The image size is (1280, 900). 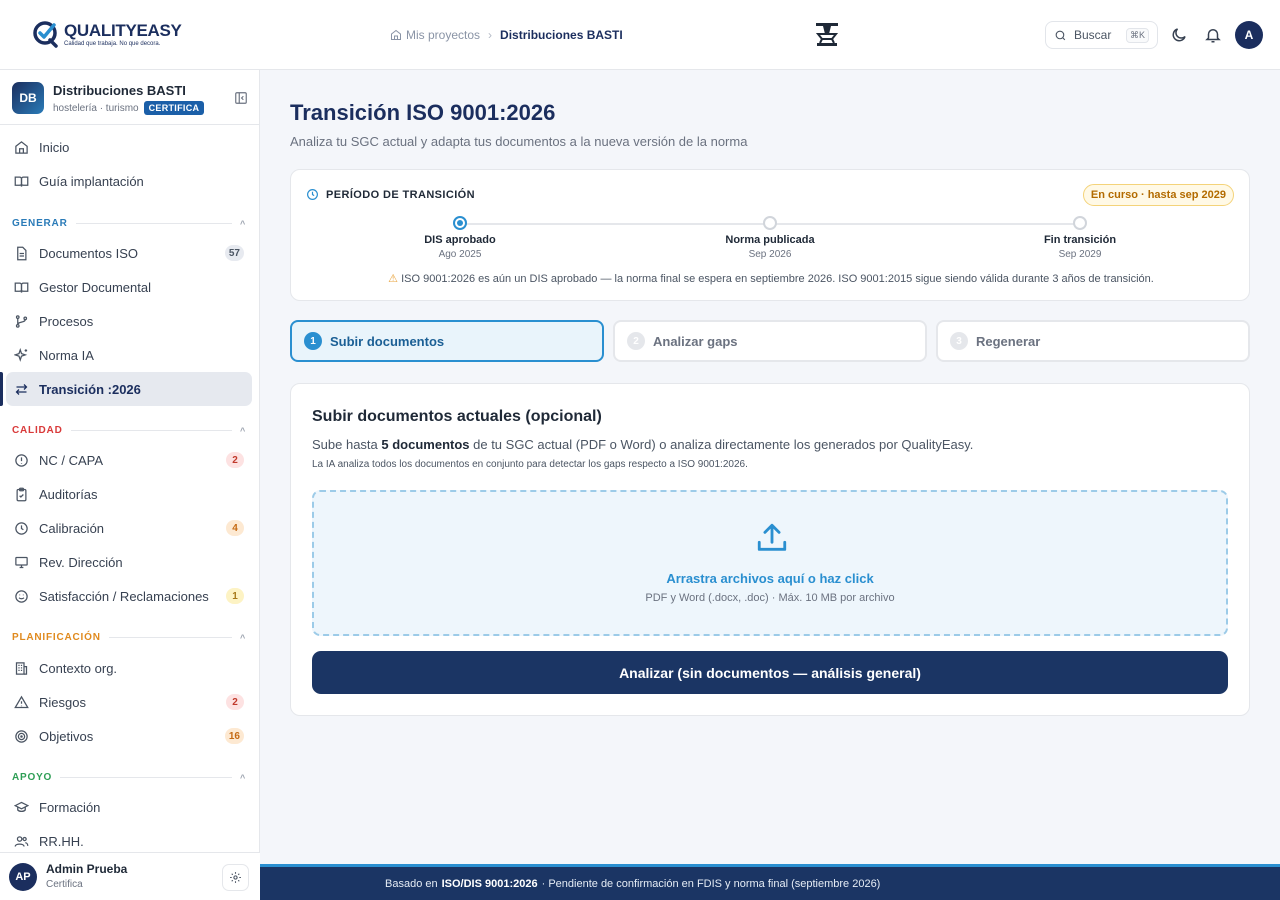 What do you see at coordinates (313, 341) in the screenshot?
I see `step-number: 1` at bounding box center [313, 341].